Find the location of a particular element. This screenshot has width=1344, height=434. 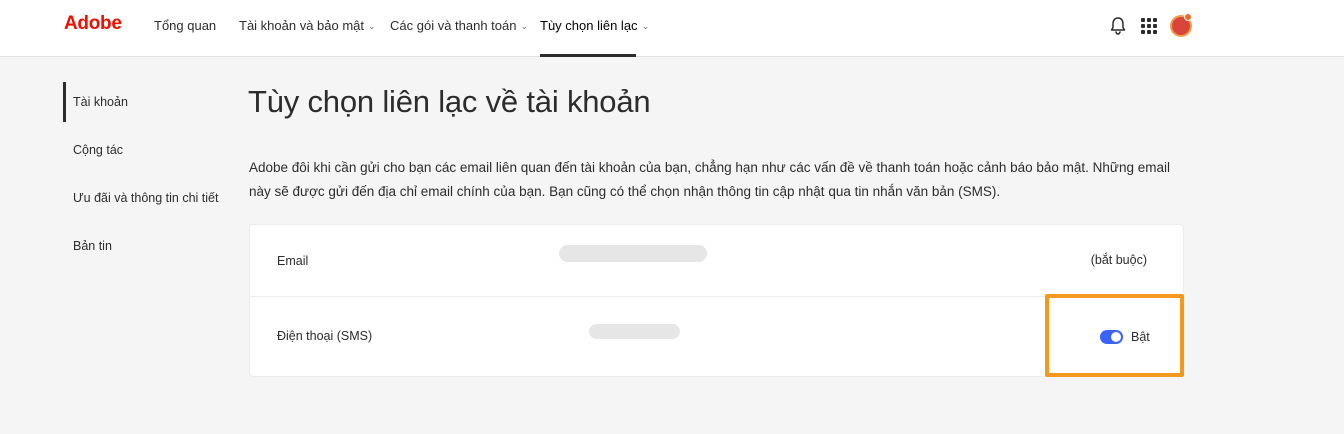

row-divider is located at coordinates (716, 296).